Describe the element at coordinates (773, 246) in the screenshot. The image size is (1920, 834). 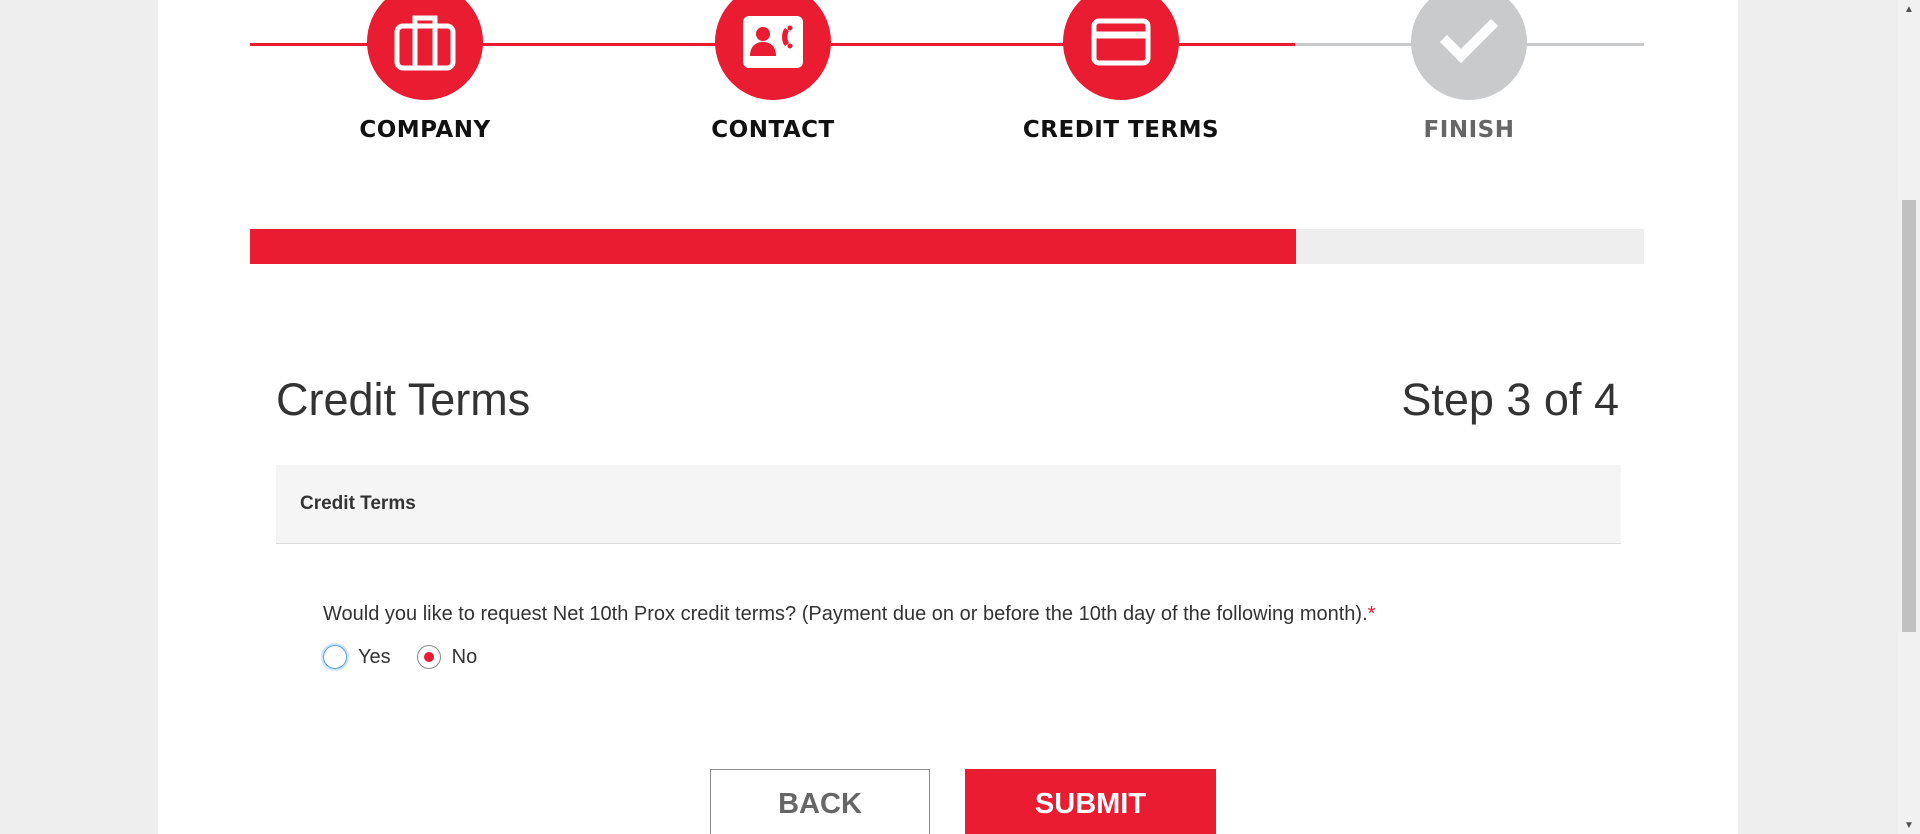
I see `progress-bar-fill` at that location.